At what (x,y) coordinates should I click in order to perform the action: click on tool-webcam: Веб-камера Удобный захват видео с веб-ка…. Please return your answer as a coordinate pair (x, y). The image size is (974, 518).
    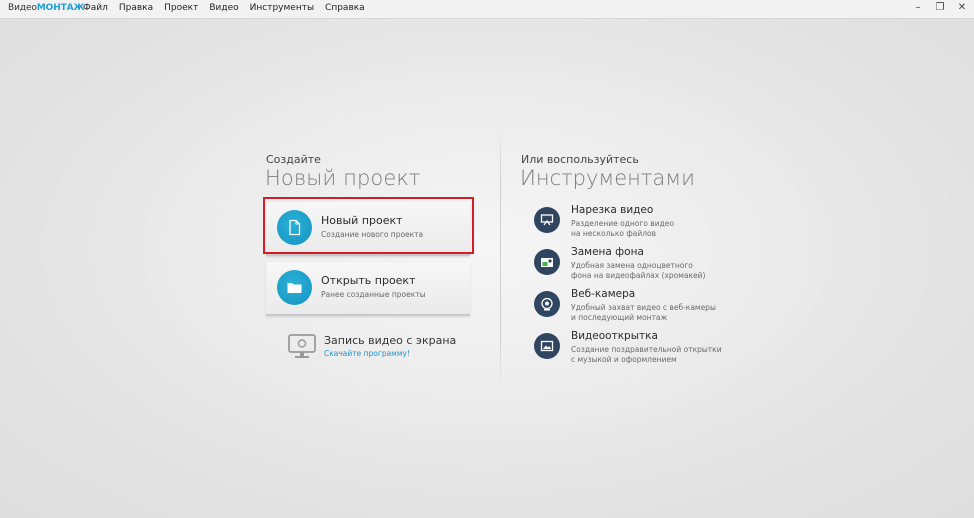
    Looking at the image, I should click on (634, 307).